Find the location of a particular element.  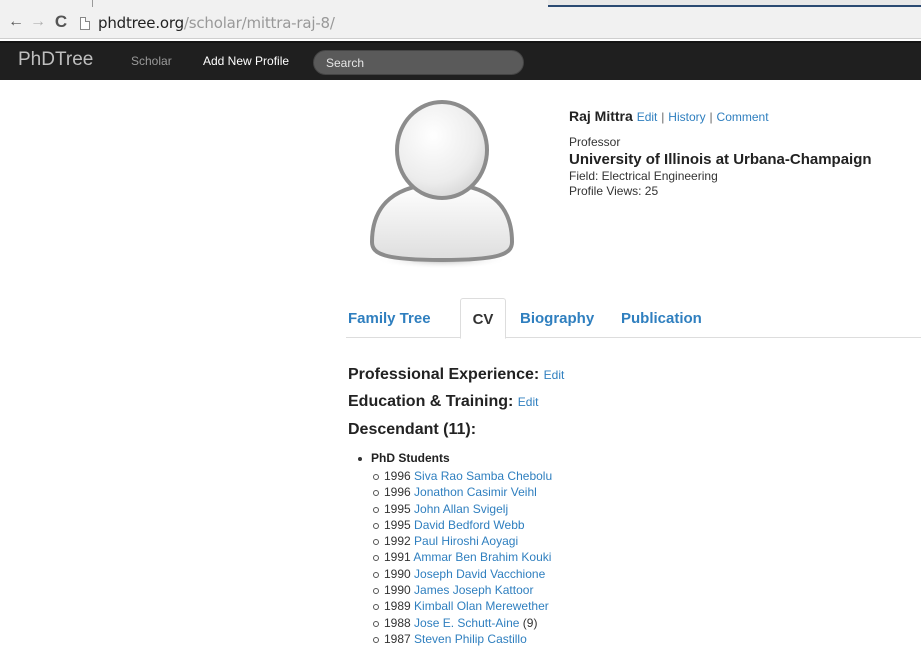

address-bar: phdtree.org/scholar/mittra-raj-8/ is located at coordinates (216, 23).